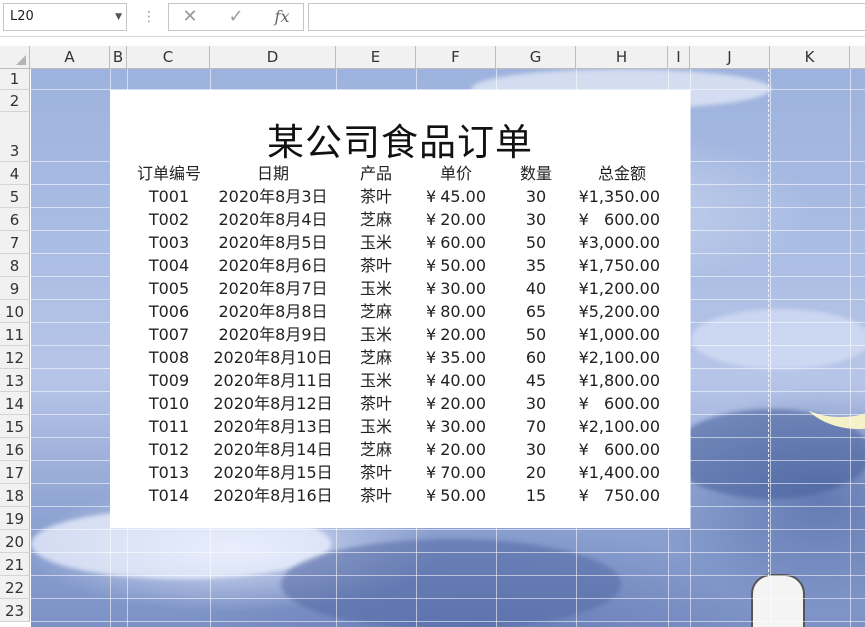 The width and height of the screenshot is (865, 627). I want to click on column-header-a: A, so click(70, 57).